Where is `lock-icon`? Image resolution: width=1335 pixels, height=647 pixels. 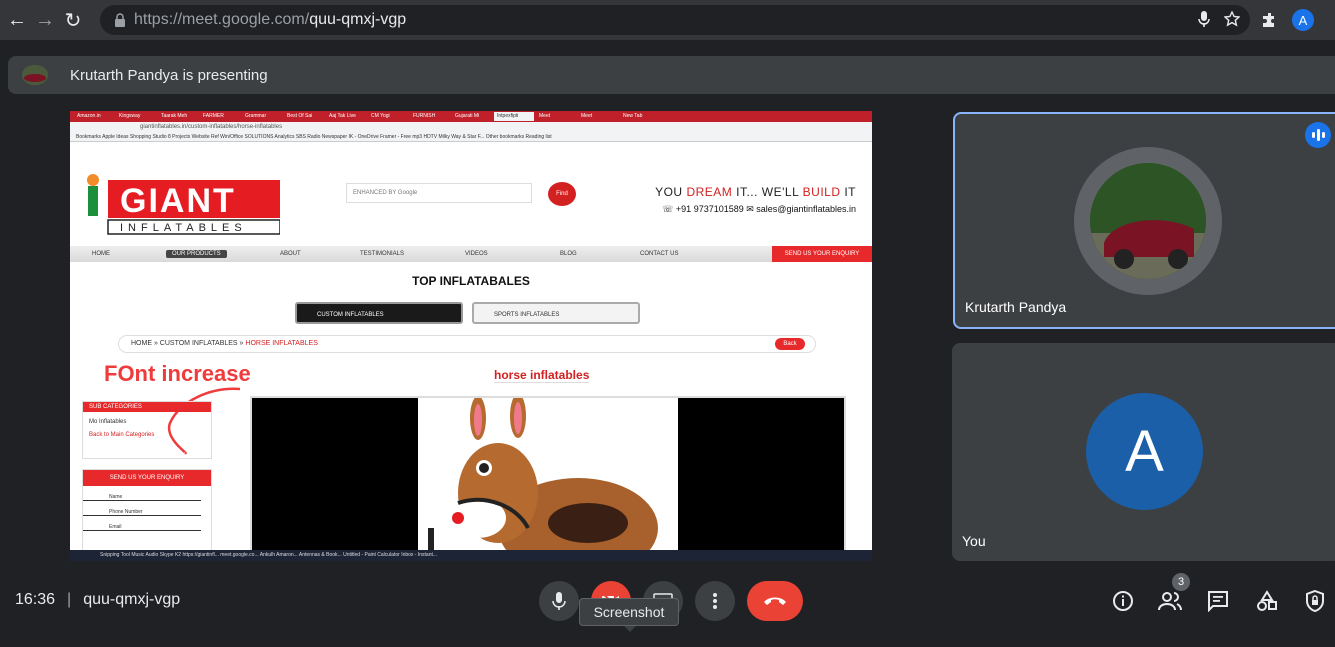
lock-icon is located at coordinates (120, 20).